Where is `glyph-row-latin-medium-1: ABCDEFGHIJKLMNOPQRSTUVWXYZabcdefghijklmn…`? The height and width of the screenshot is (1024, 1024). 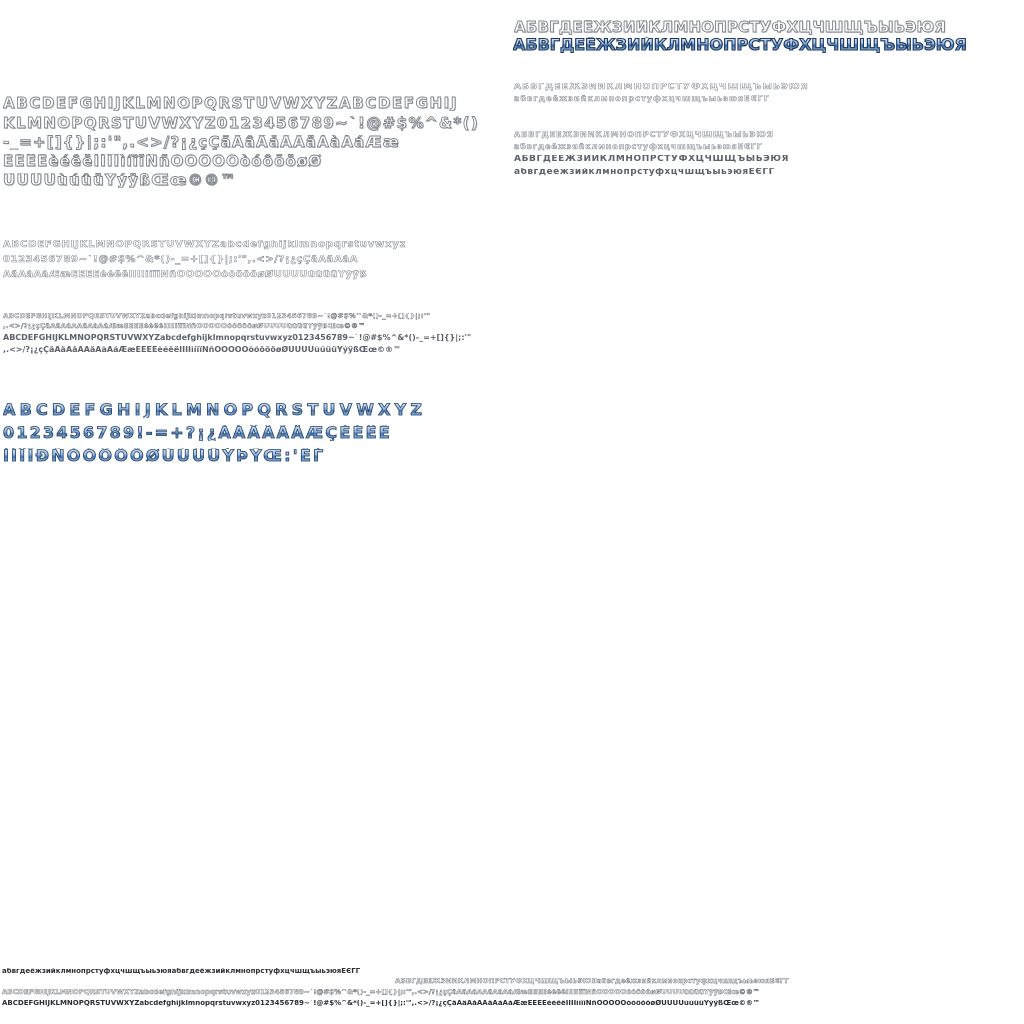
glyph-row-latin-medium-1: ABCDEFGHIJKLMNOPQRSTUVWXYZabcdefghijklmn… is located at coordinates (205, 245).